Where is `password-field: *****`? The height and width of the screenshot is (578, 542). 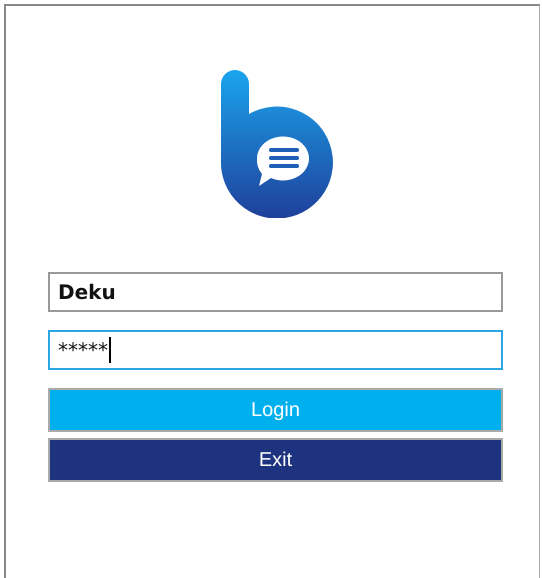
password-field: ***** is located at coordinates (275, 350).